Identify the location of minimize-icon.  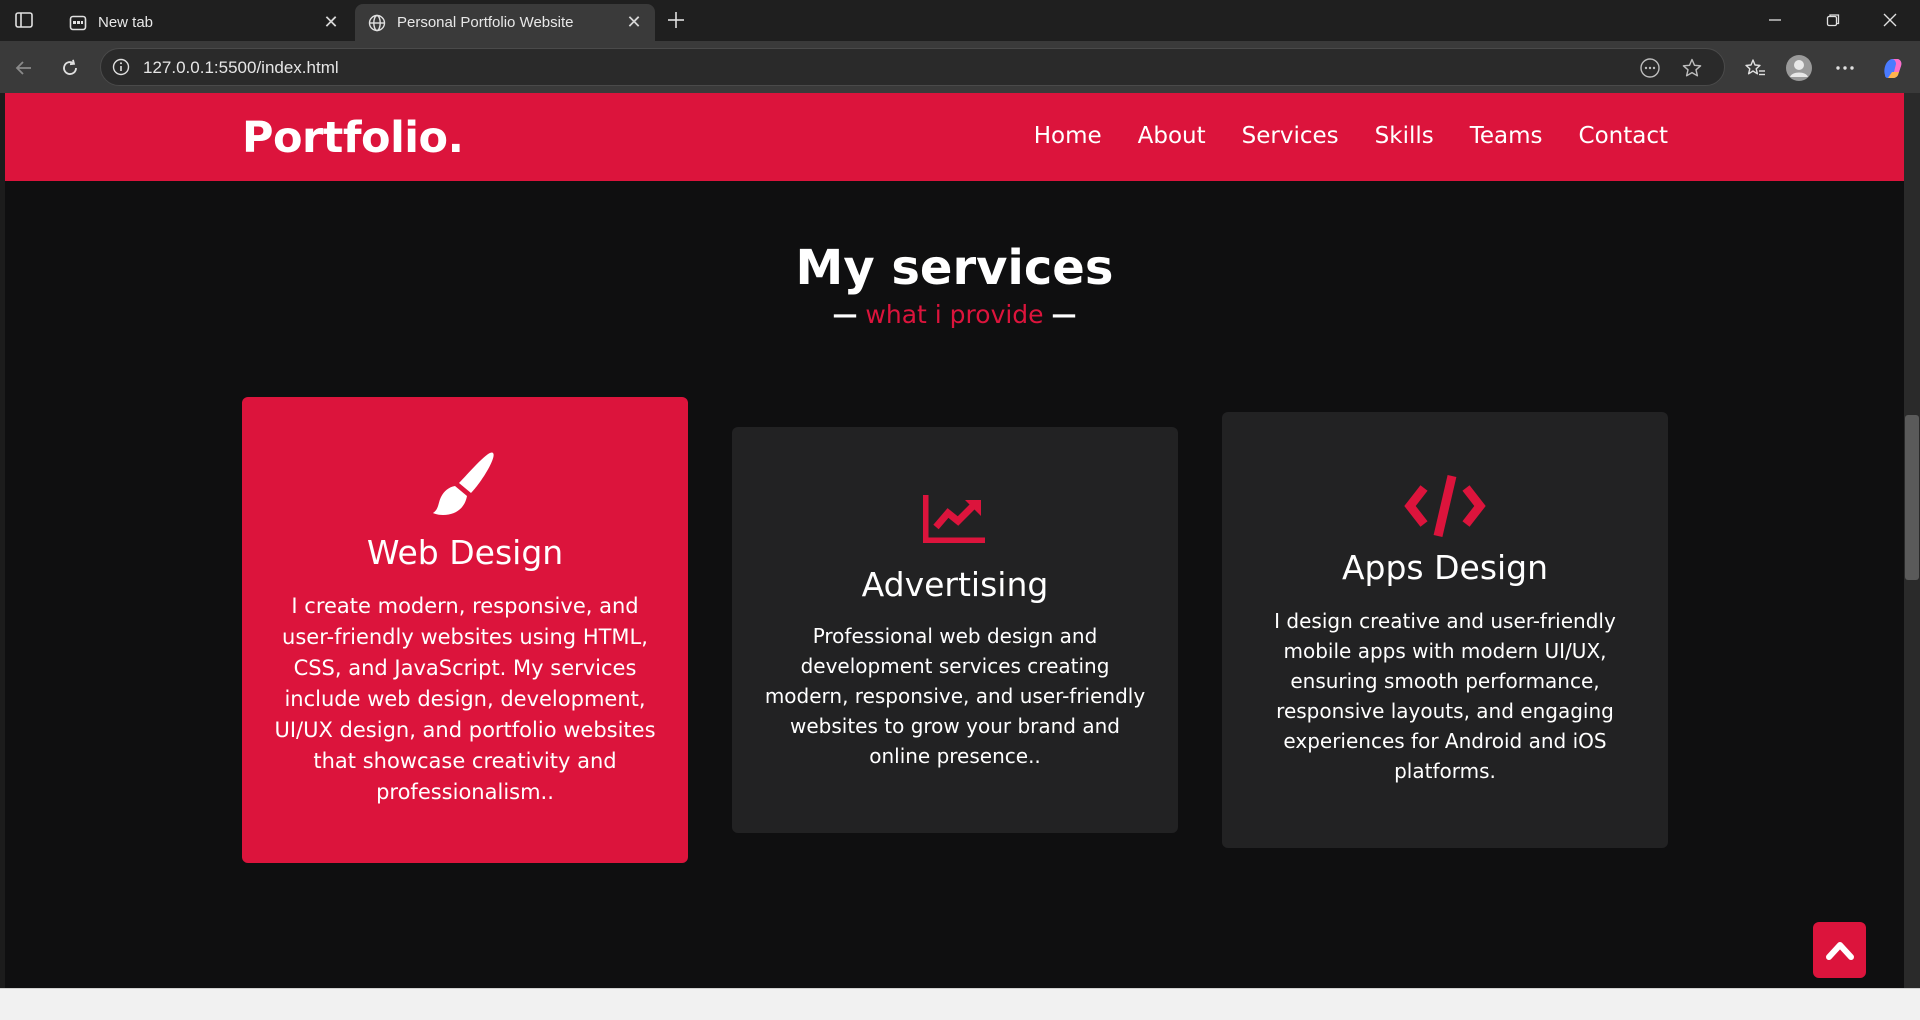
(1775, 20).